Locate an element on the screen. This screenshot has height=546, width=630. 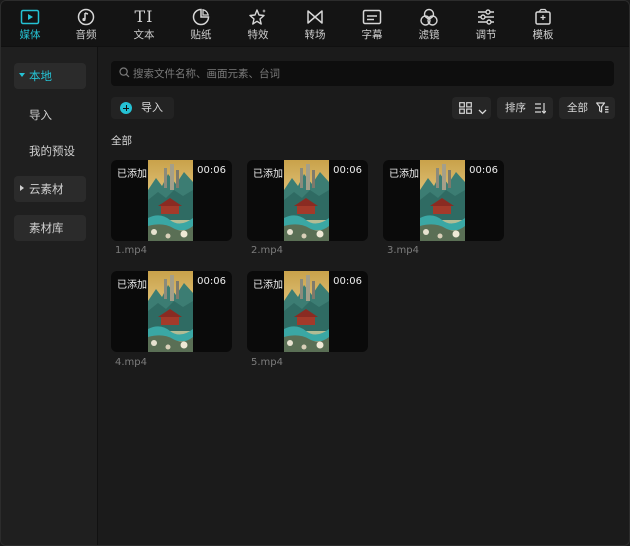
sidebar-item-import: 导入 is located at coordinates (50, 115).